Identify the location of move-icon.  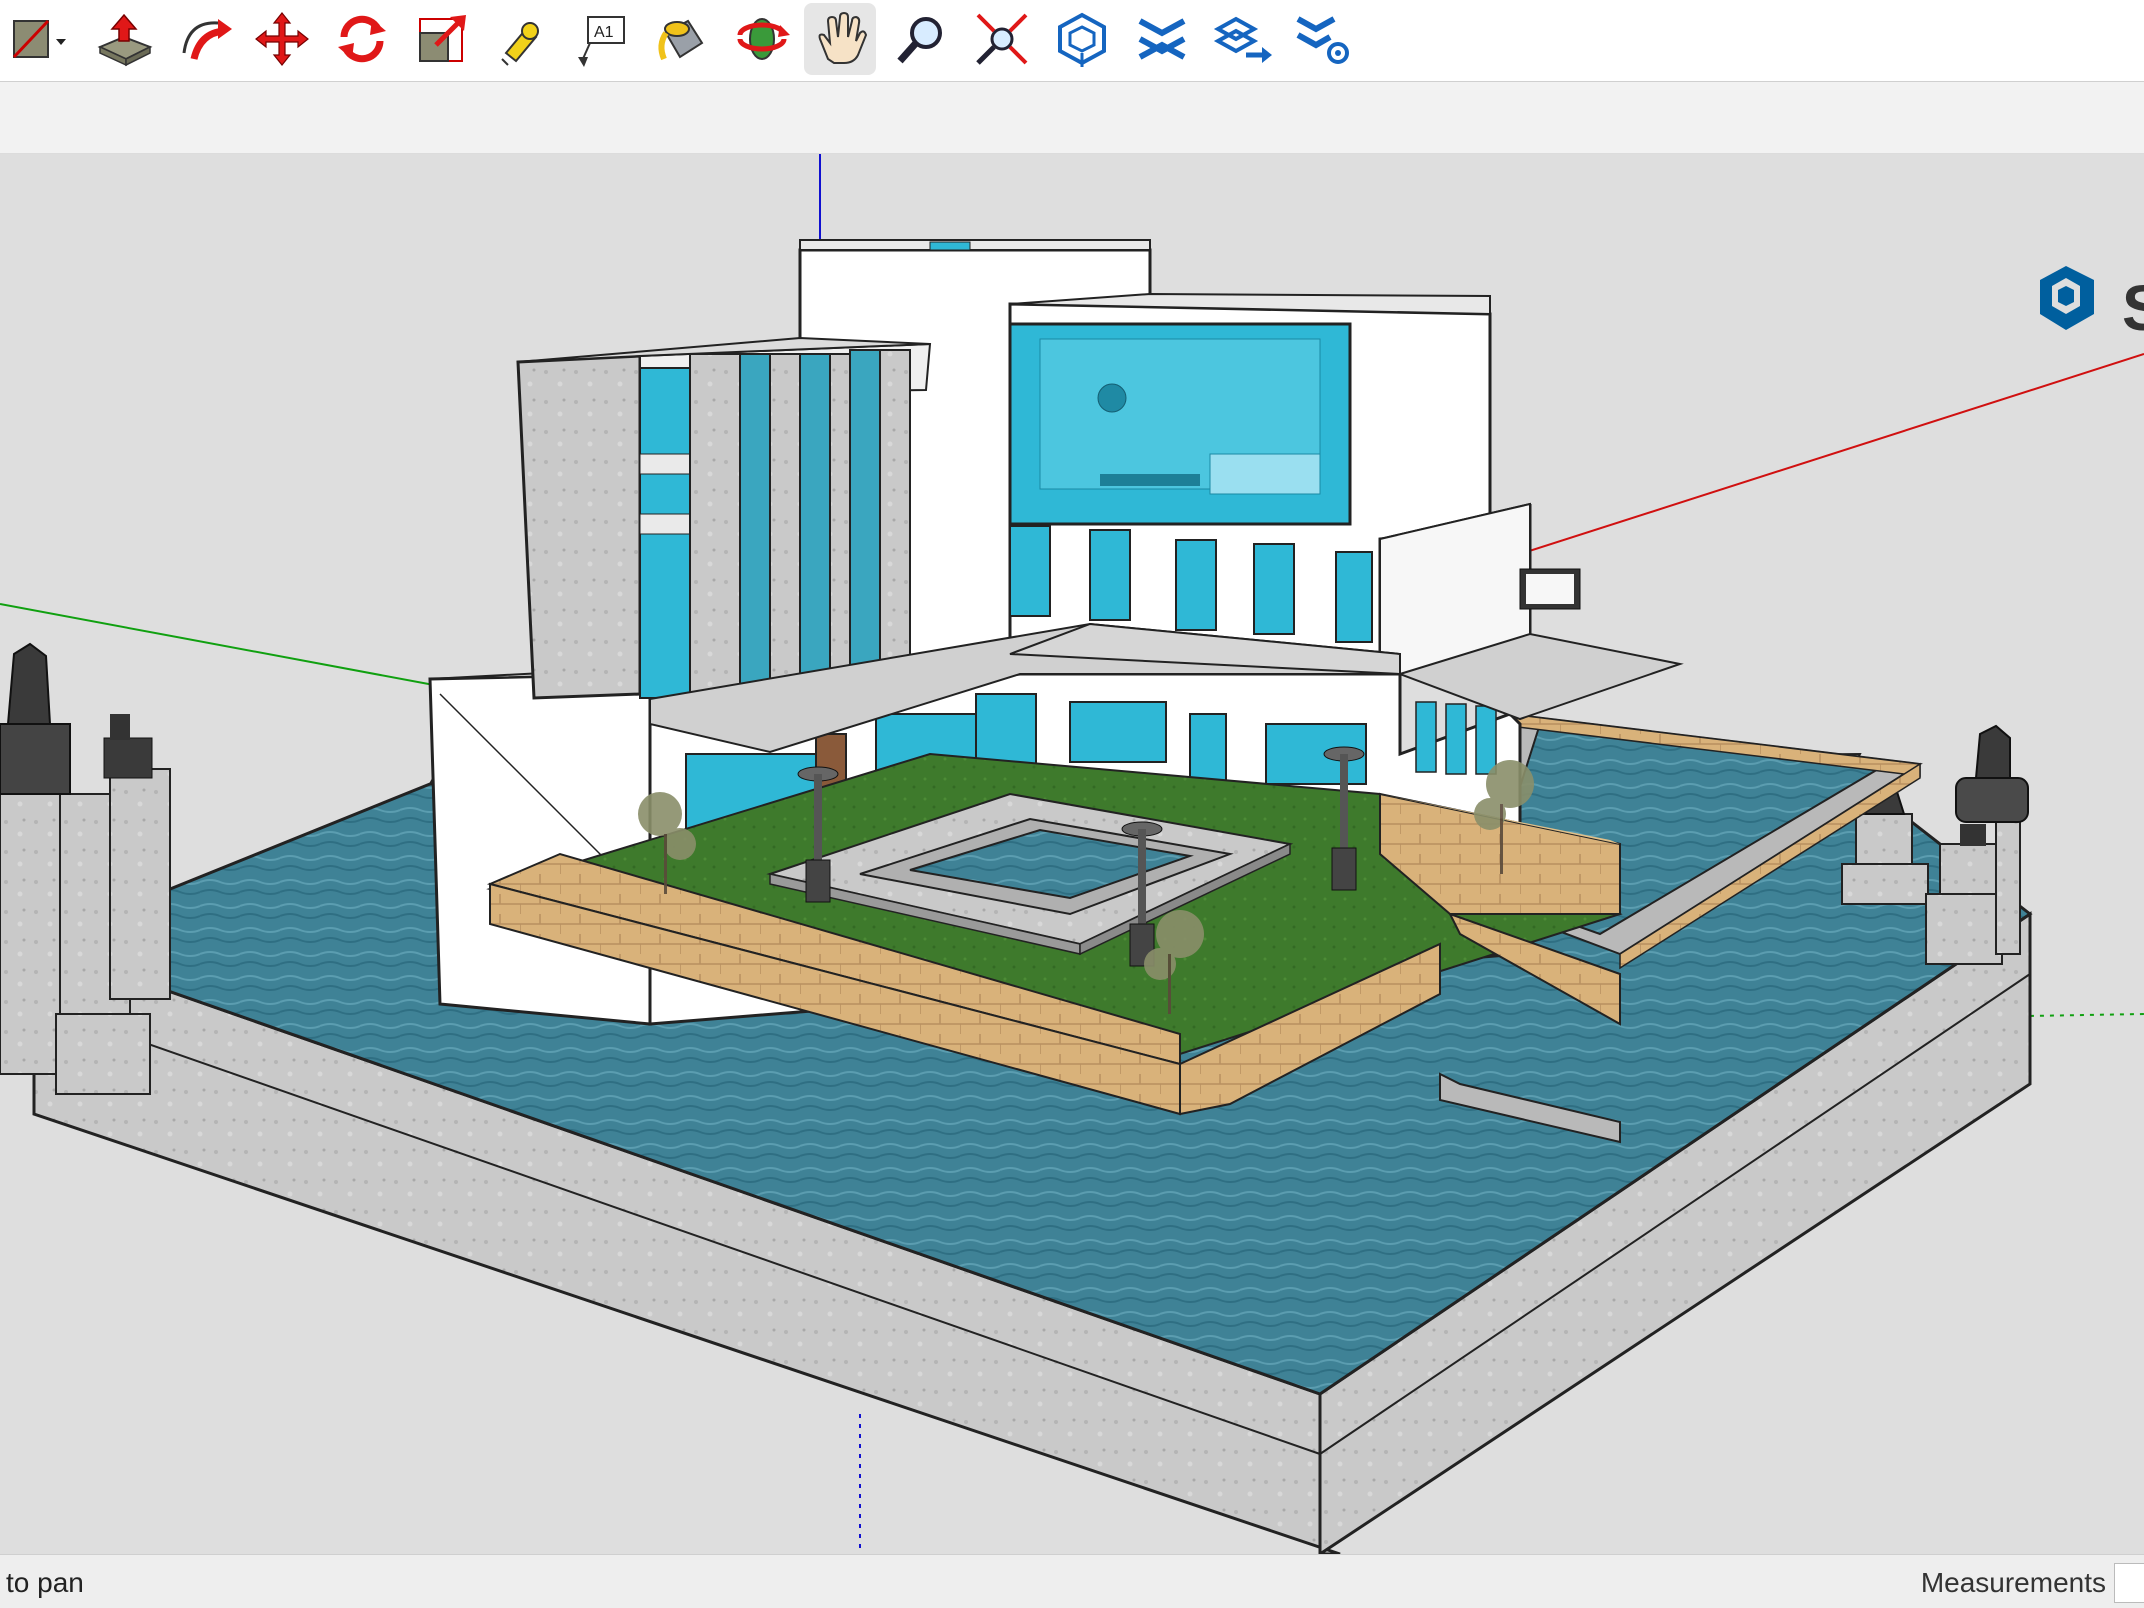
(282, 39).